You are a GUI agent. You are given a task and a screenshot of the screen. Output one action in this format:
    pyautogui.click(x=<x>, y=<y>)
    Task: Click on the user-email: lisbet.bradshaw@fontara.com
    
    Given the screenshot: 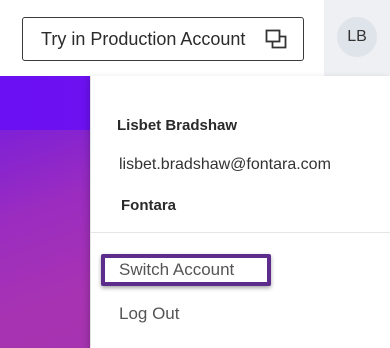 What is the action you would take?
    pyautogui.click(x=225, y=164)
    